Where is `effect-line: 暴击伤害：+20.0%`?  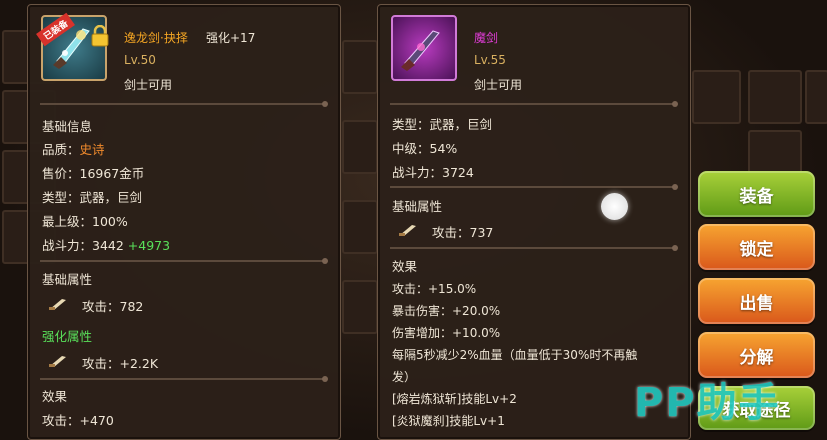
effect-line: 暴击伤害：+20.0% is located at coordinates (446, 311).